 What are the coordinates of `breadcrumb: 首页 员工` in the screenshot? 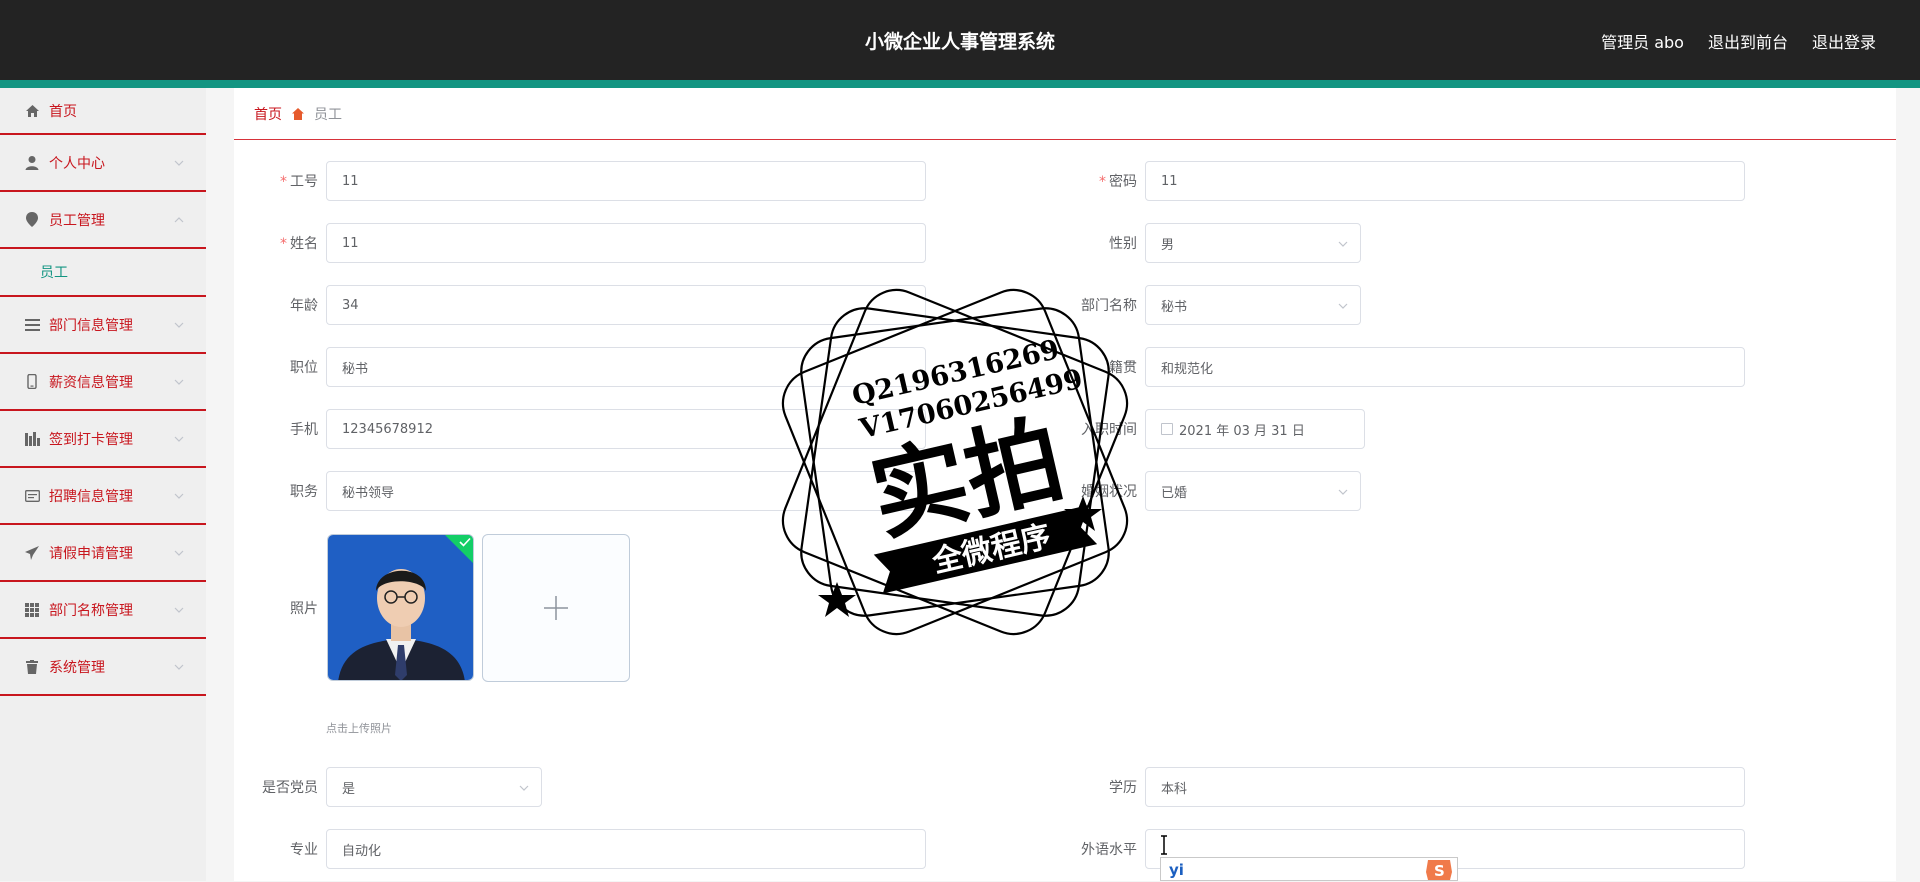 It's located at (1065, 114).